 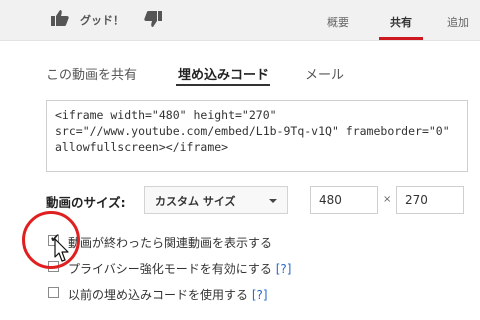 I want to click on video-size-label: 動画のサイズ:, so click(x=86, y=202).